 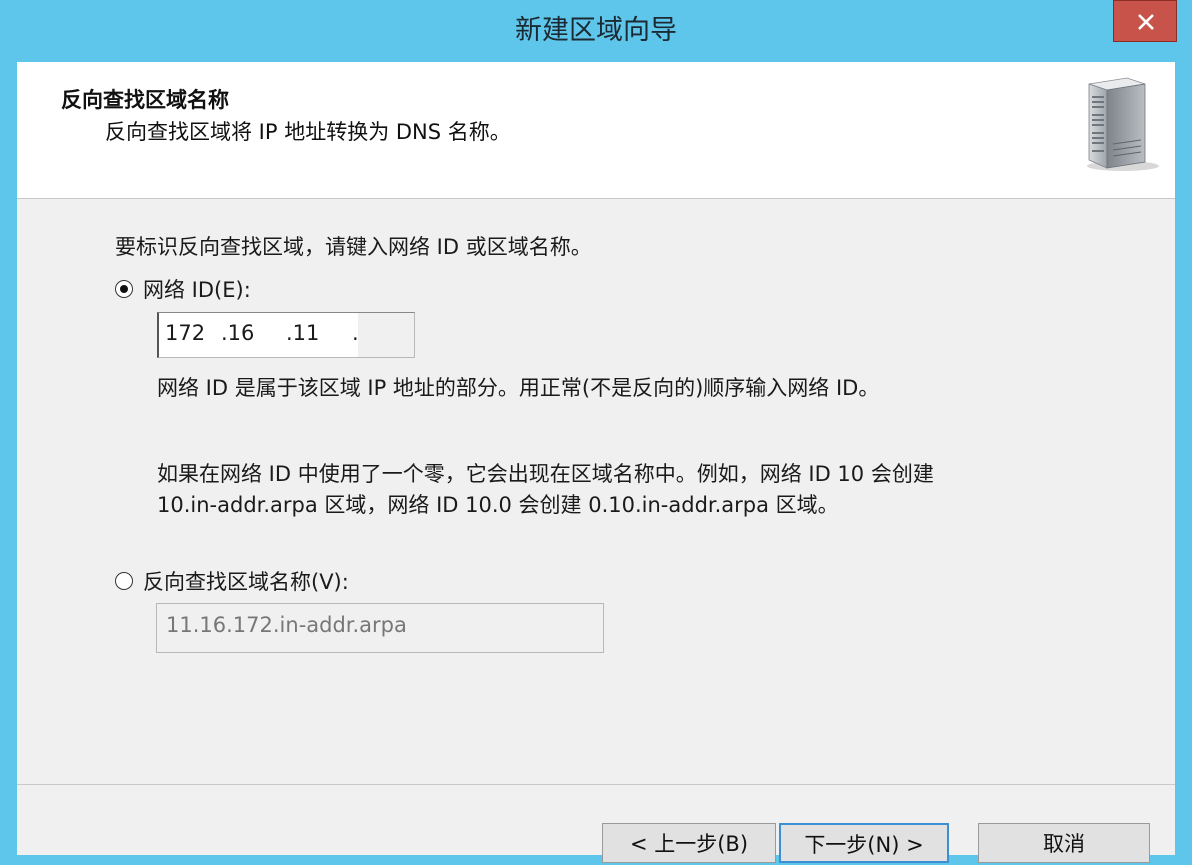 I want to click on page-subtitle: 反向查找区域将 IP 地址转换为 DNS 名称。, so click(x=308, y=132).